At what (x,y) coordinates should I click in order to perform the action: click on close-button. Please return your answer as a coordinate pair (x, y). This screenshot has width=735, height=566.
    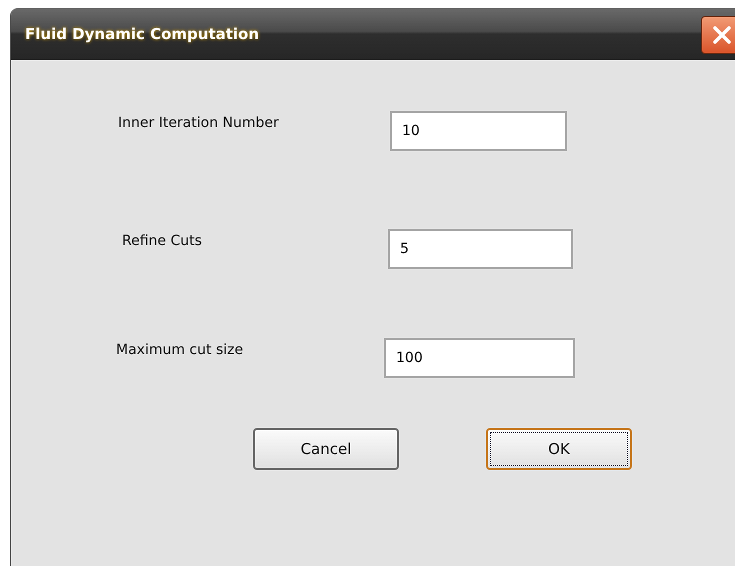
    Looking at the image, I should click on (718, 35).